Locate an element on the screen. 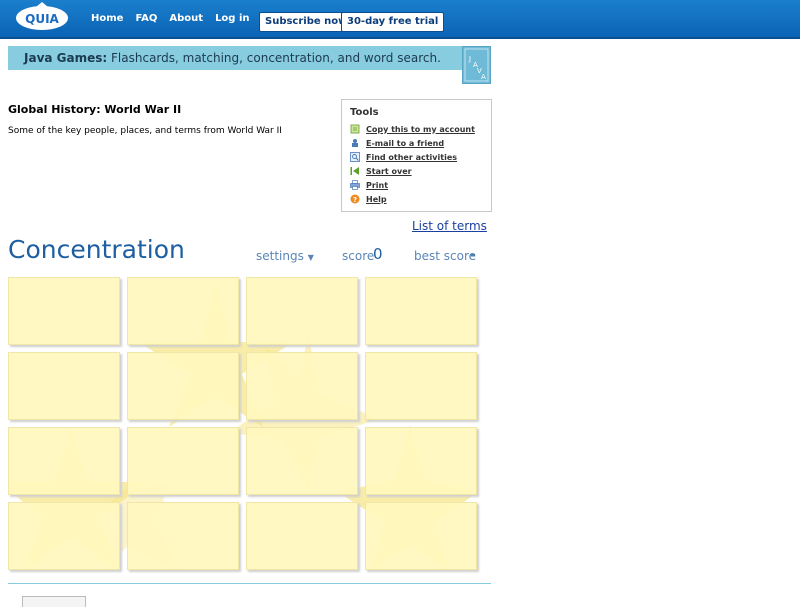  tool-email-friend: E-mail to a friend is located at coordinates (397, 143).